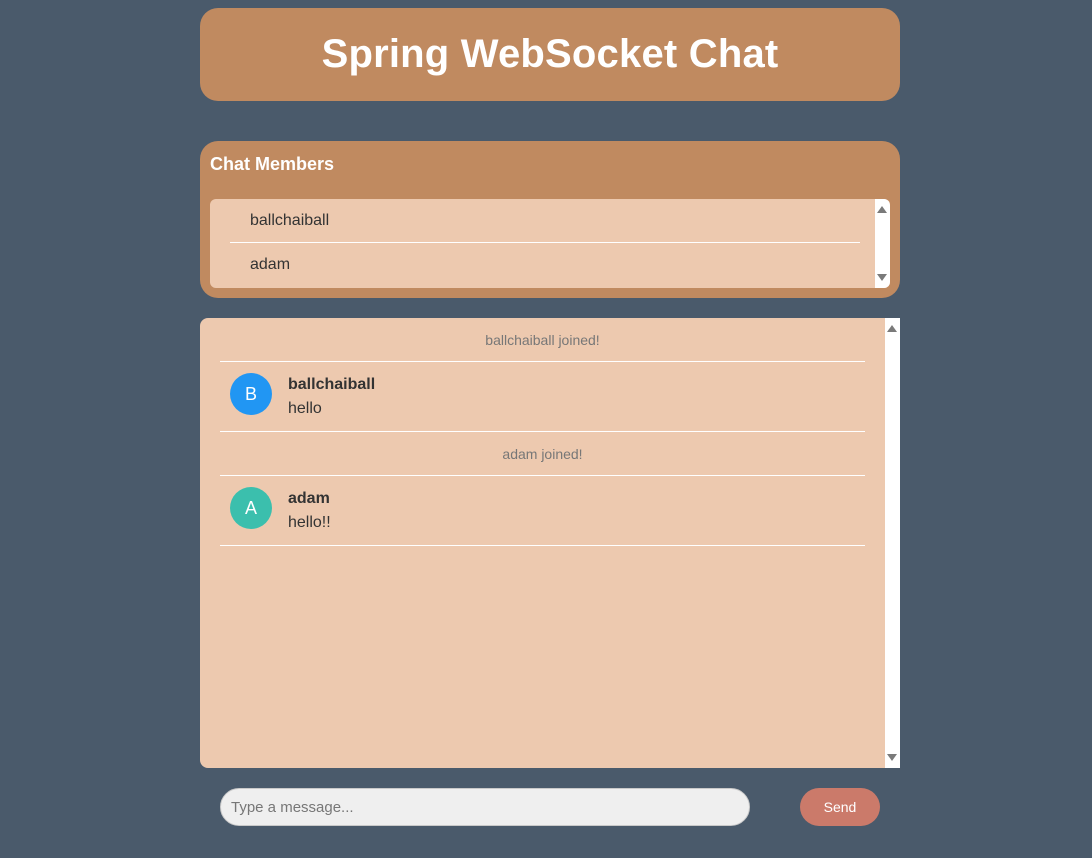 This screenshot has width=1092, height=858. What do you see at coordinates (840, 807) in the screenshot?
I see `send-button: Send` at bounding box center [840, 807].